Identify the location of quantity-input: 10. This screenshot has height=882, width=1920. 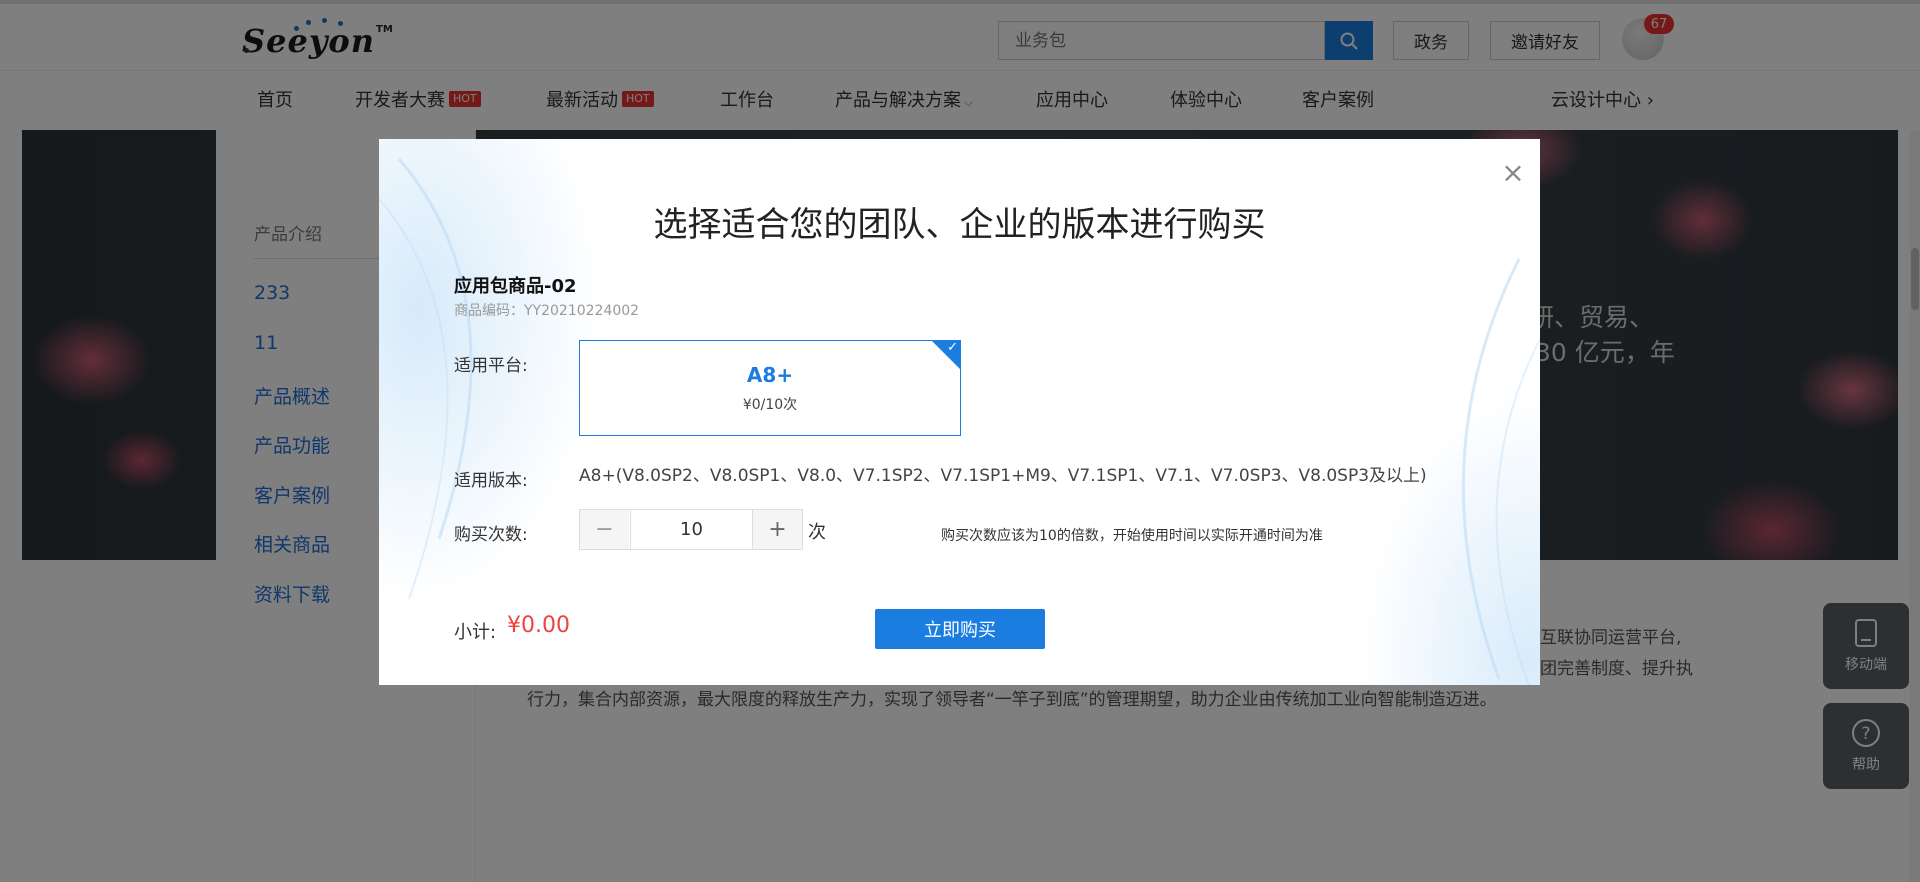
(691, 529).